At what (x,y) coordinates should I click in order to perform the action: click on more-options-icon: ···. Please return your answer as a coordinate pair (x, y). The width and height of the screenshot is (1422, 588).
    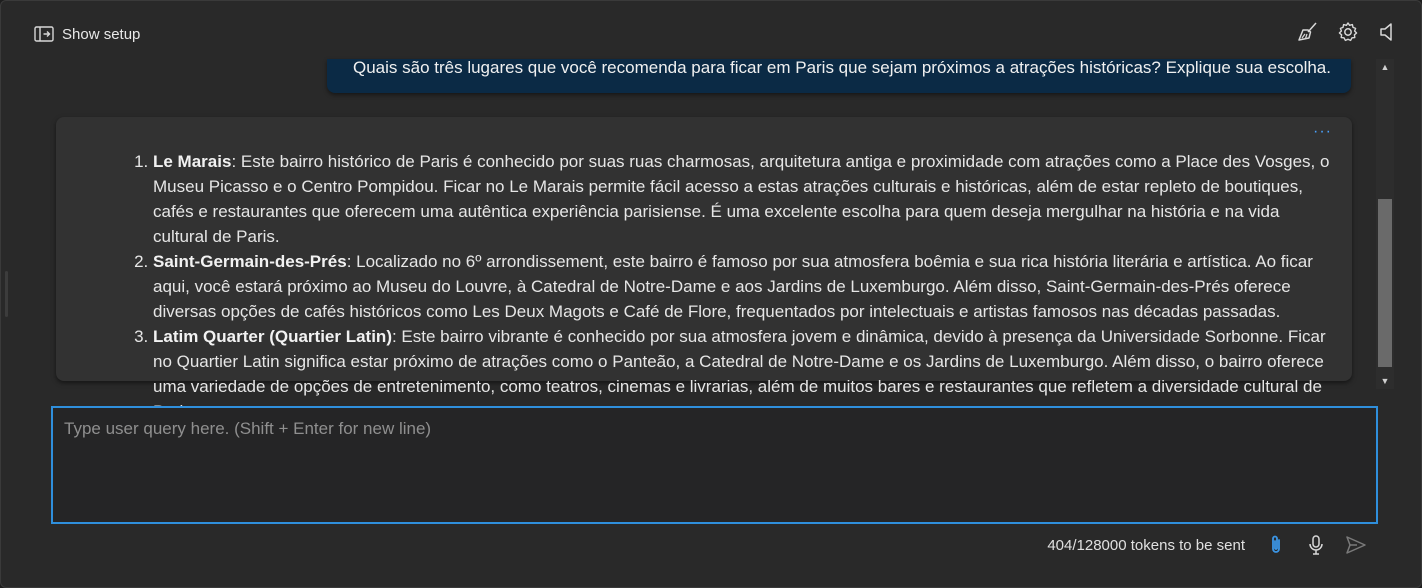
    Looking at the image, I should click on (1322, 132).